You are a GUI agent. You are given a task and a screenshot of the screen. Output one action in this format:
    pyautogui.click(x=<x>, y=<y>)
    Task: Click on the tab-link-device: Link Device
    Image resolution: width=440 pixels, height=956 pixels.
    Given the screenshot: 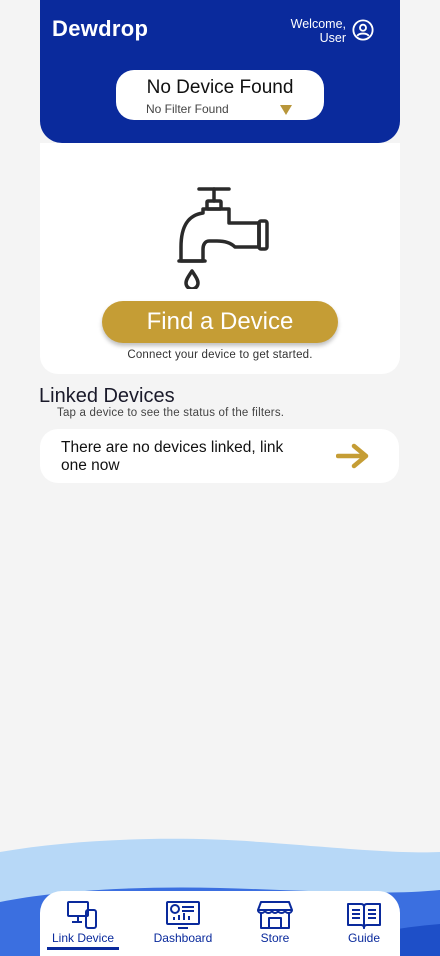 What is the action you would take?
    pyautogui.click(x=83, y=923)
    